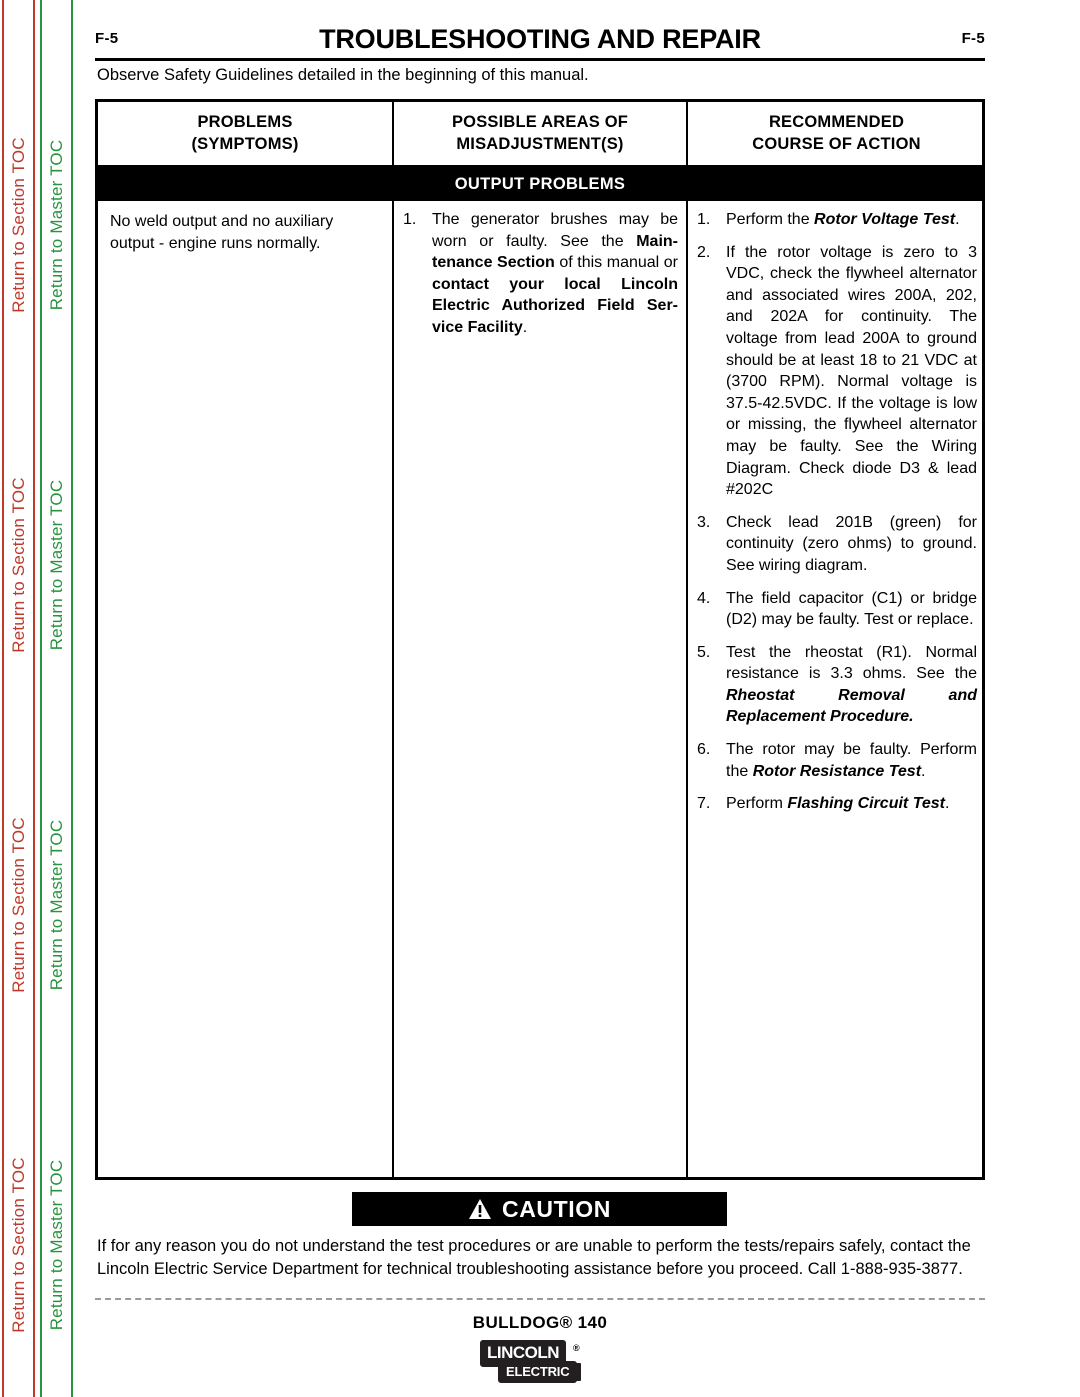 Image resolution: width=1080 pixels, height=1397 pixels. What do you see at coordinates (245, 121) in the screenshot?
I see `column-header-line: PROBLEMS` at bounding box center [245, 121].